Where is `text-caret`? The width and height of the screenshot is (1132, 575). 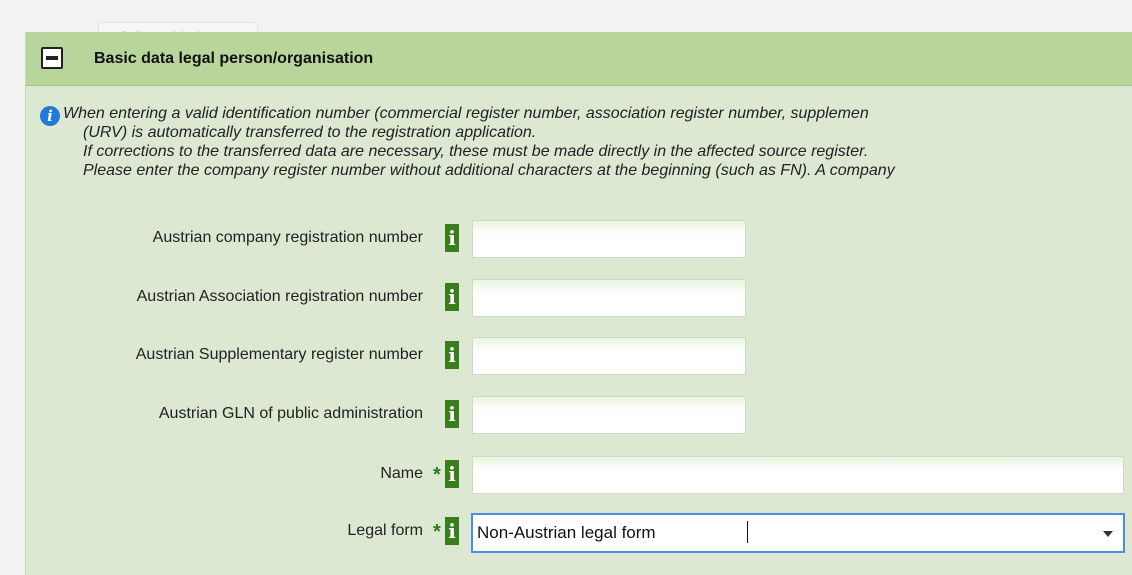
text-caret is located at coordinates (747, 532).